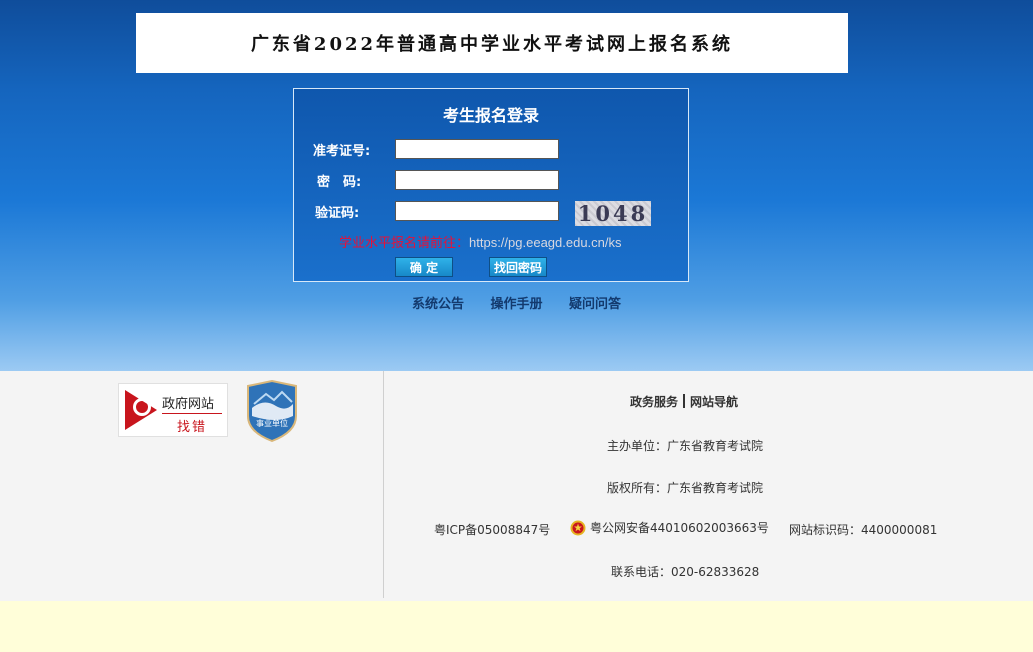 Image resolution: width=1033 pixels, height=652 pixels. Describe the element at coordinates (438, 304) in the screenshot. I see `nav-link-announcement: 系统公告` at that location.